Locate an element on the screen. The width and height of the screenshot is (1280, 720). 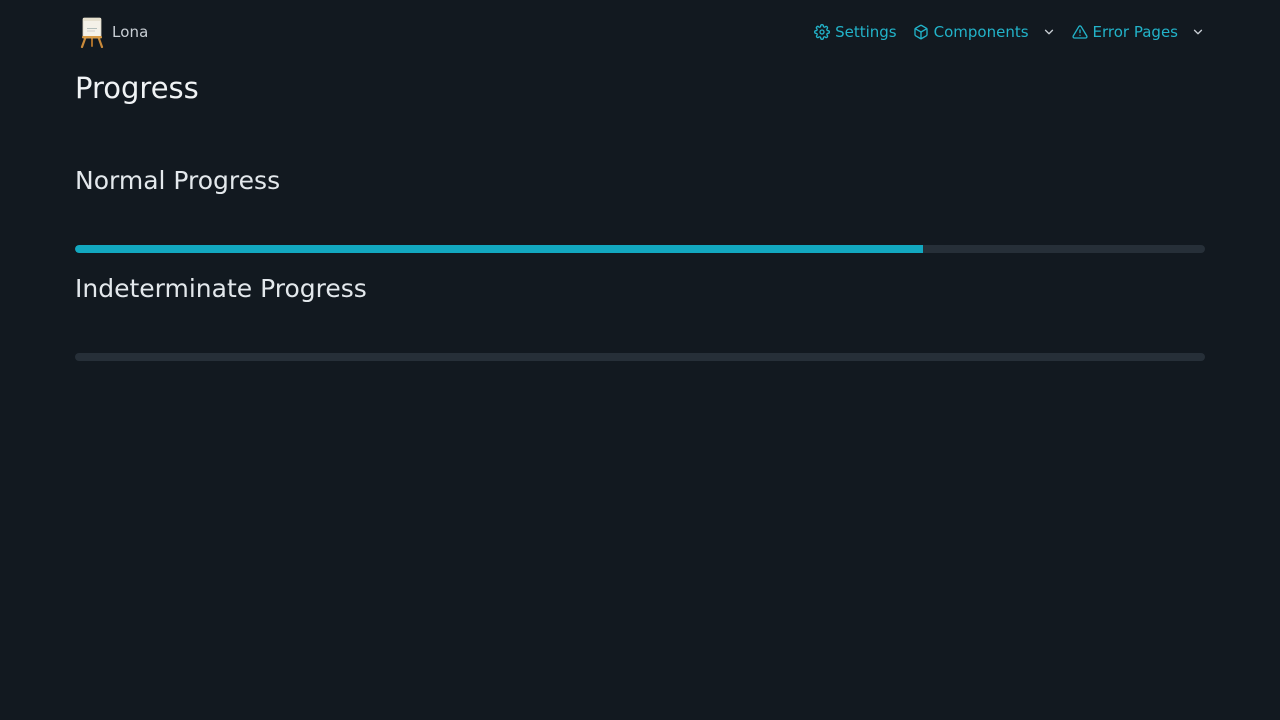
cube-icon is located at coordinates (921, 32).